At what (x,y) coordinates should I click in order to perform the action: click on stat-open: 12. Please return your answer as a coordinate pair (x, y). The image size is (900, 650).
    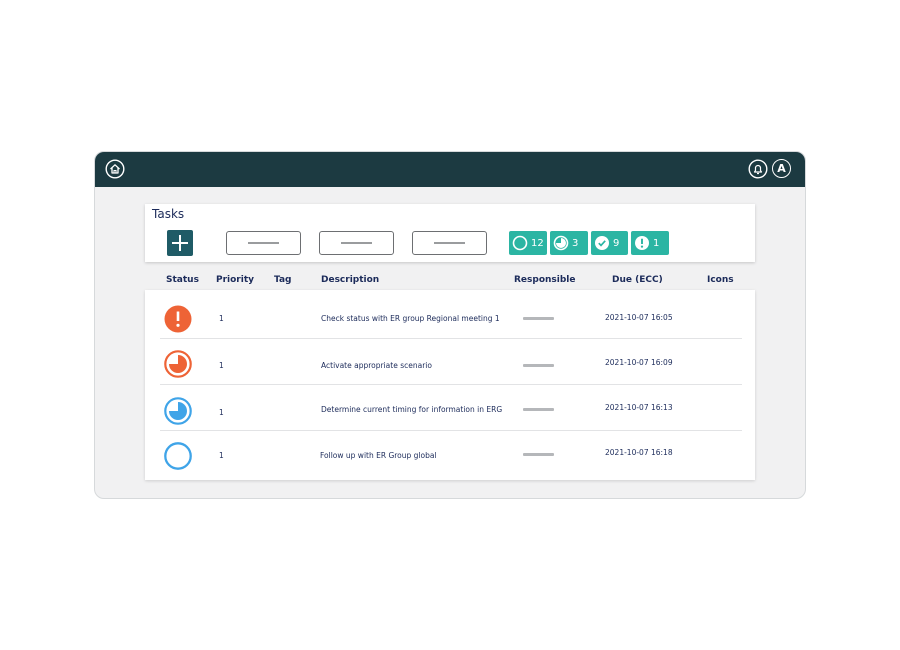
    Looking at the image, I should click on (528, 243).